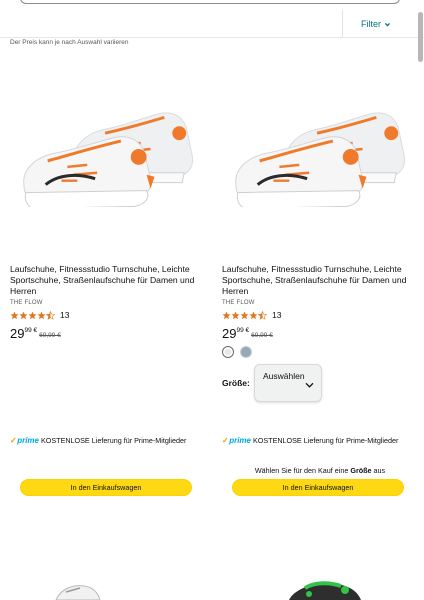  Describe the element at coordinates (288, 383) in the screenshot. I see `size-select: Auswählen` at that location.